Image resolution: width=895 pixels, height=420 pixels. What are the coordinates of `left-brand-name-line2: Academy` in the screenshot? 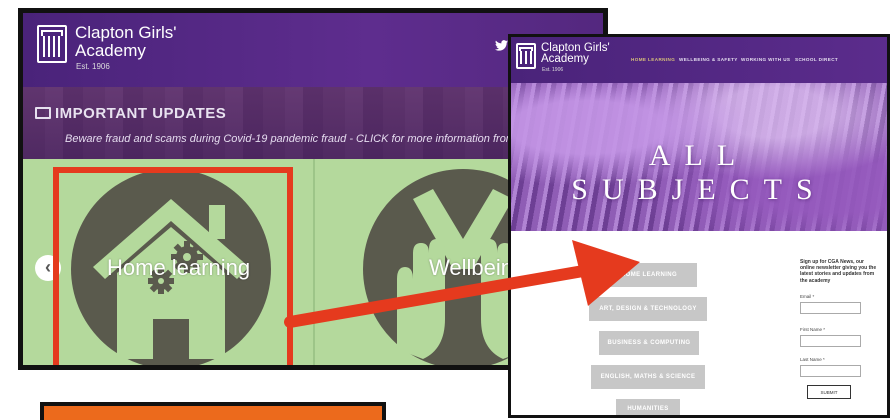 It's located at (110, 50).